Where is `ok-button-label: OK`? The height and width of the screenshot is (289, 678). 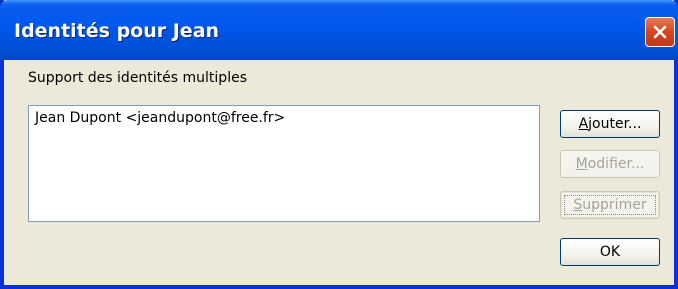 ok-button-label: OK is located at coordinates (610, 252).